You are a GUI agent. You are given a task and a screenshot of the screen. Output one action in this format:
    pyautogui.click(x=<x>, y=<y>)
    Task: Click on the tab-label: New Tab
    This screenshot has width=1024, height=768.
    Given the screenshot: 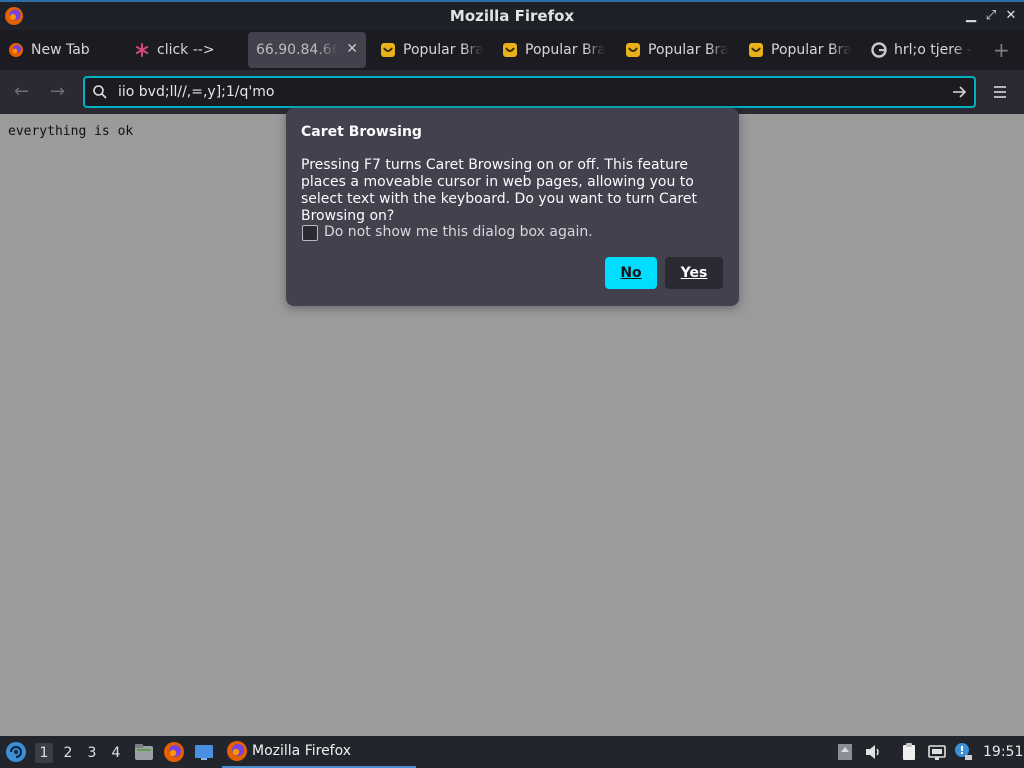 What is the action you would take?
    pyautogui.click(x=60, y=50)
    